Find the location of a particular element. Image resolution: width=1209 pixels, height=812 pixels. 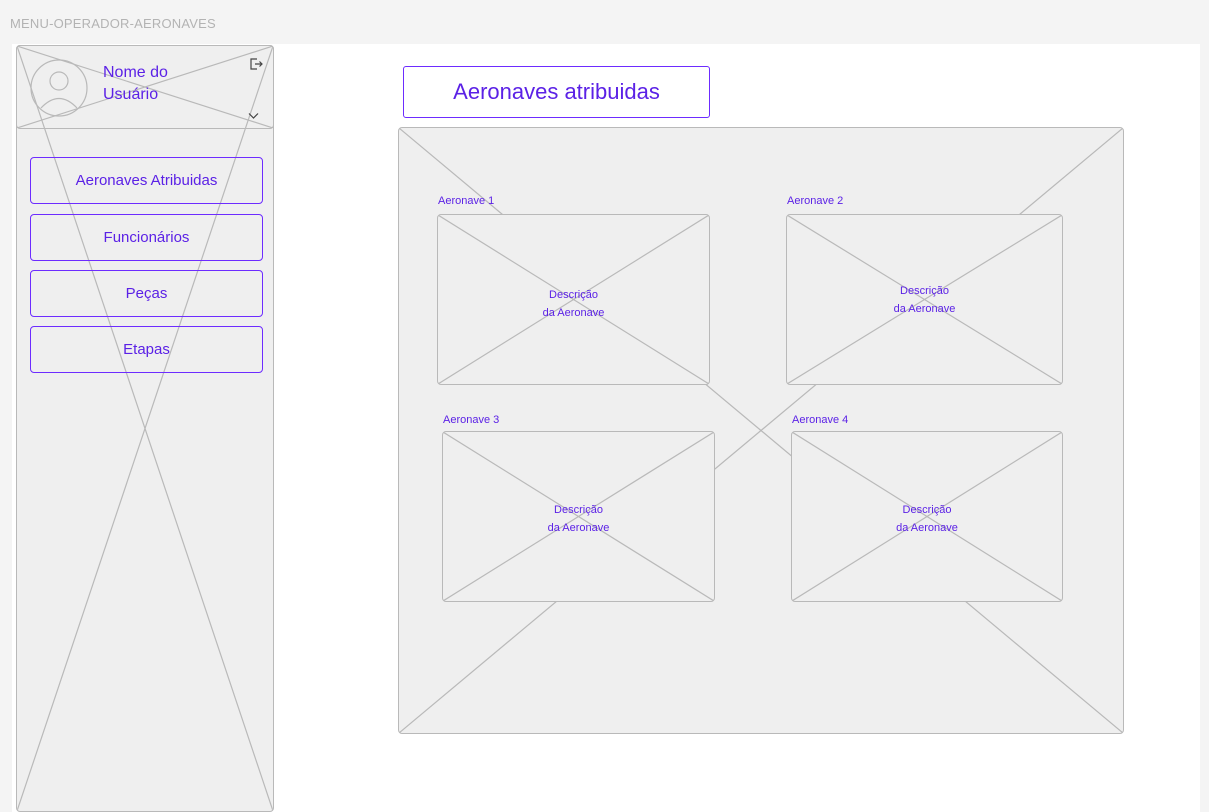

card-label-aeronave-4: Aeronave 4 is located at coordinates (820, 420).